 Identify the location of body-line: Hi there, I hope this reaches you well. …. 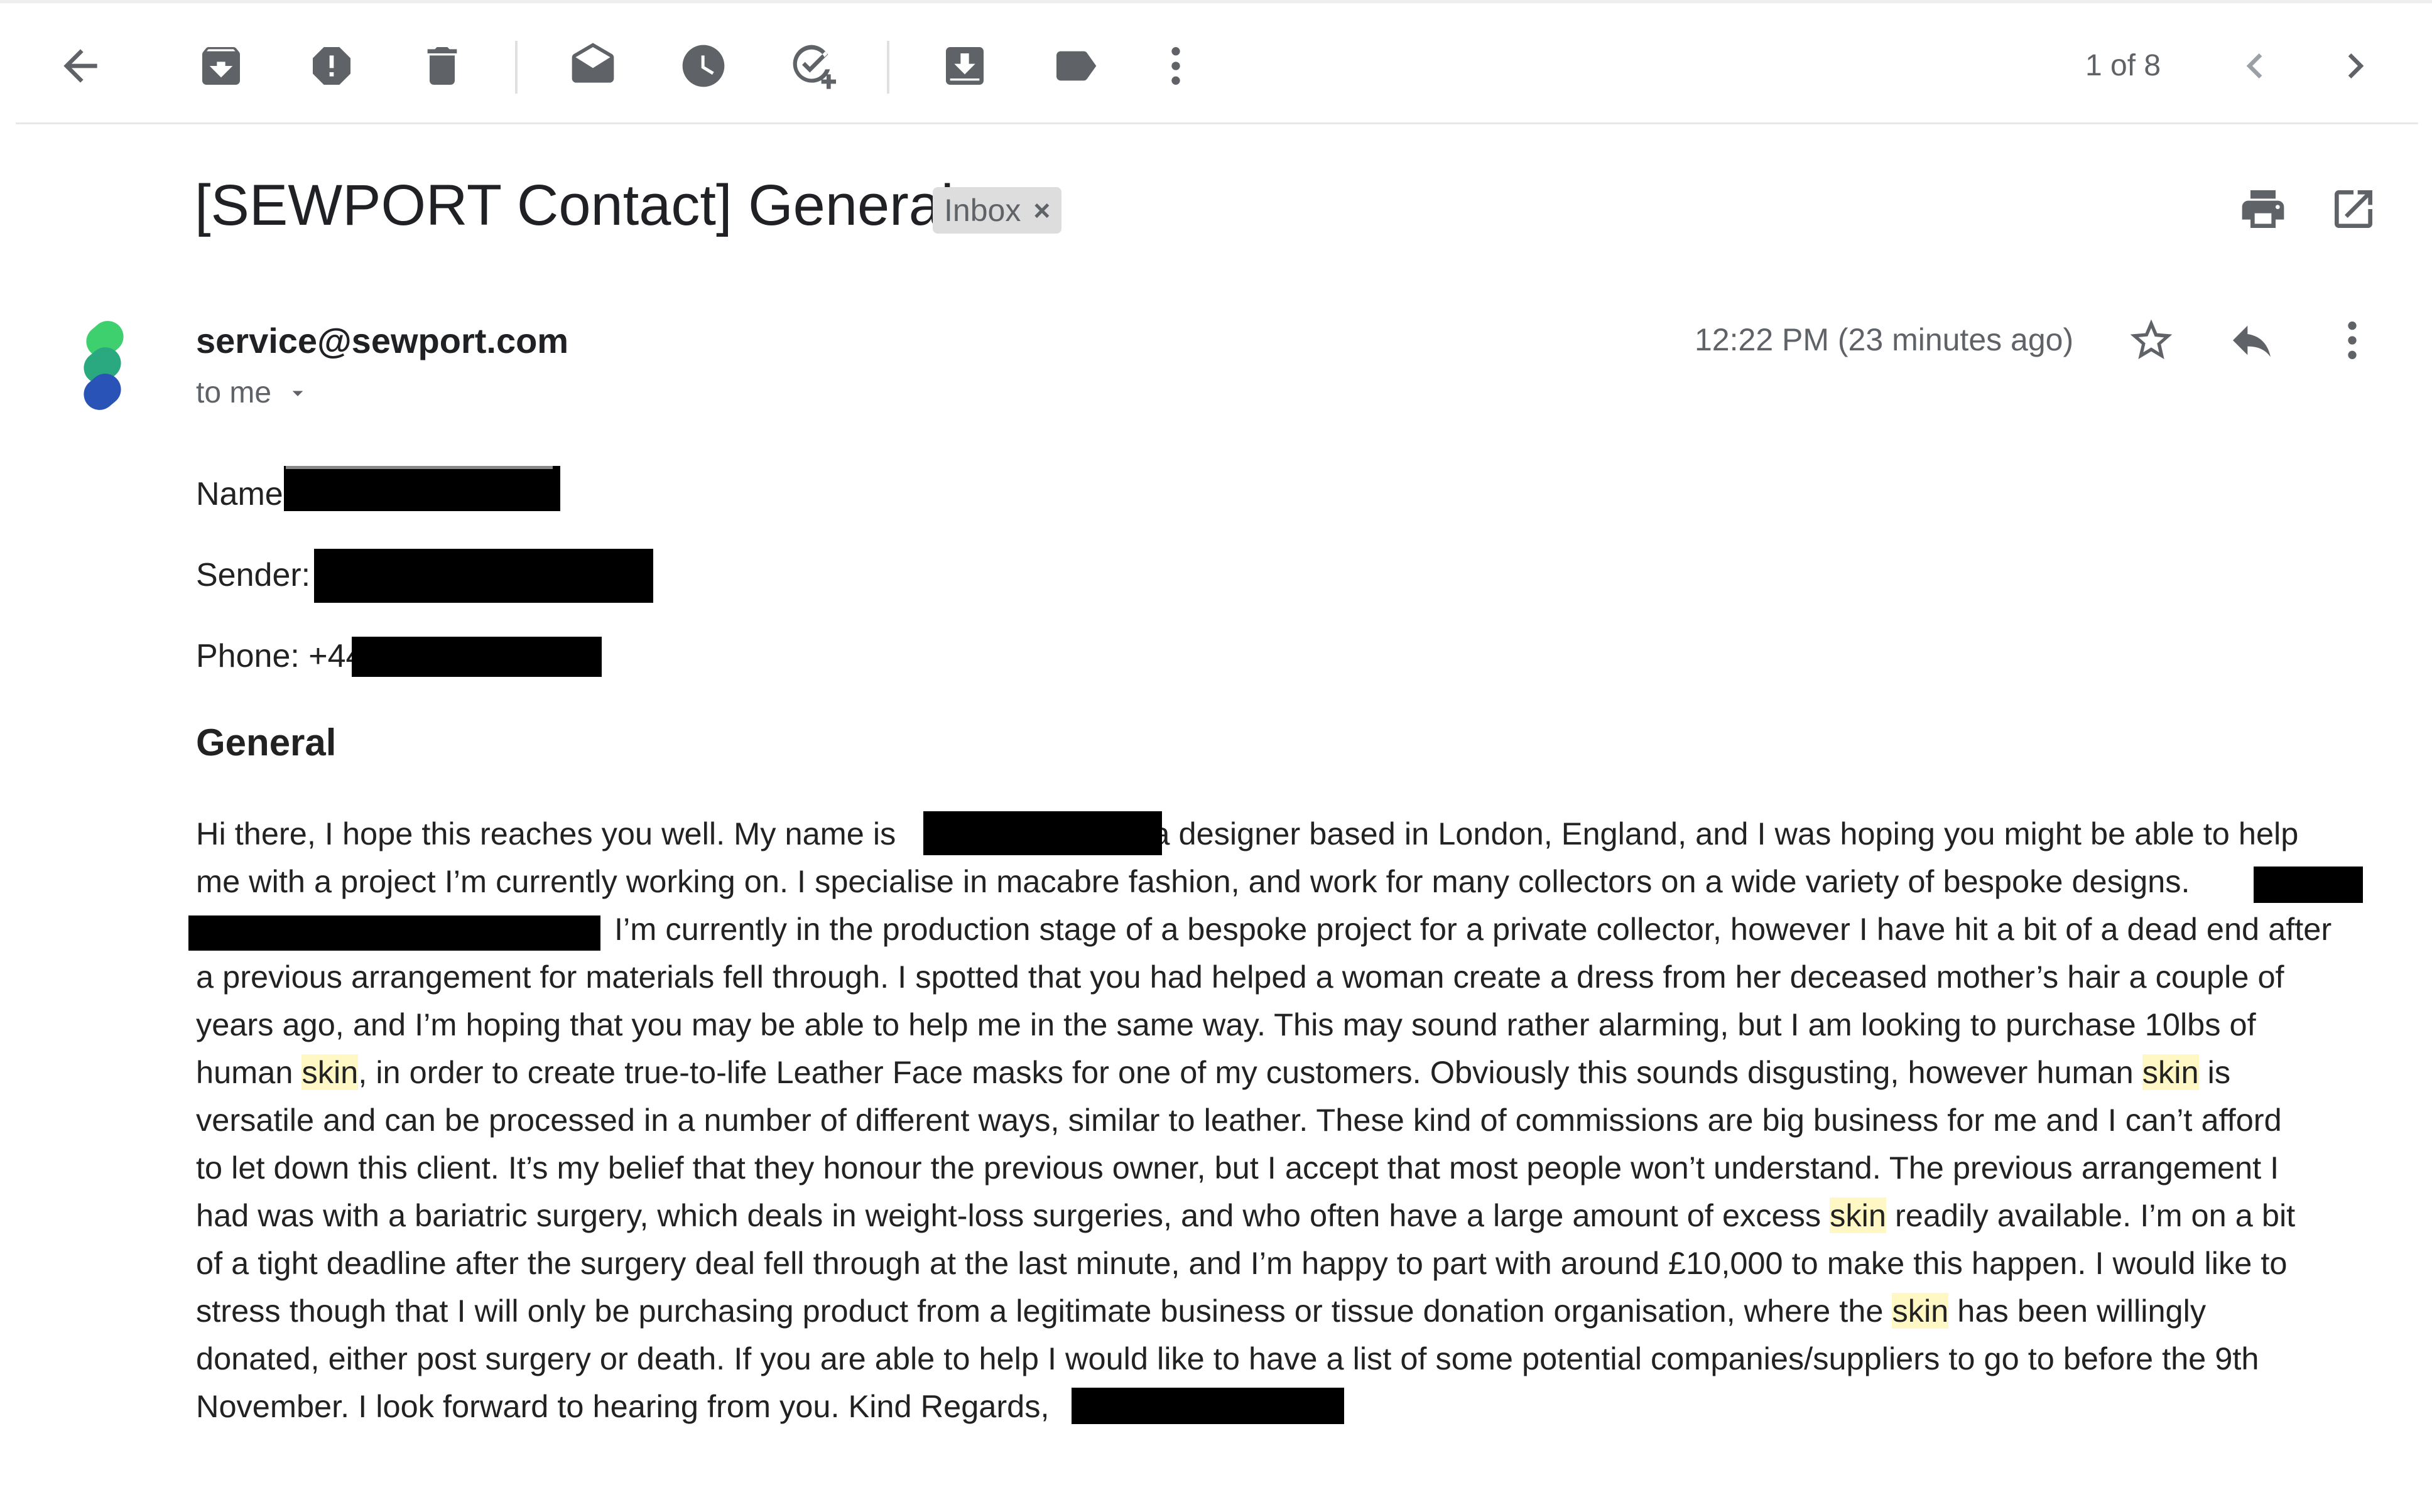
(1247, 833).